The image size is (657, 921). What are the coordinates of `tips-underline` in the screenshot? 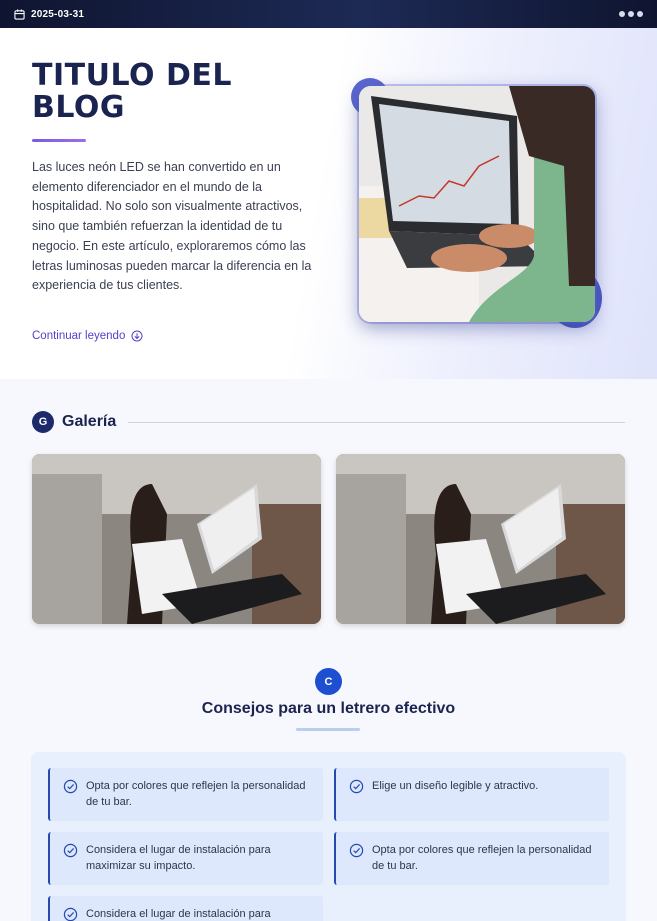 It's located at (328, 729).